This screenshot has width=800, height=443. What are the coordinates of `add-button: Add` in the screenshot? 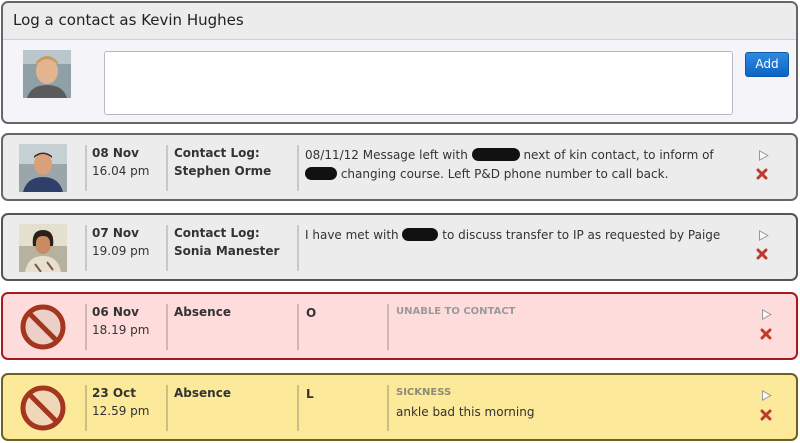 It's located at (767, 64).